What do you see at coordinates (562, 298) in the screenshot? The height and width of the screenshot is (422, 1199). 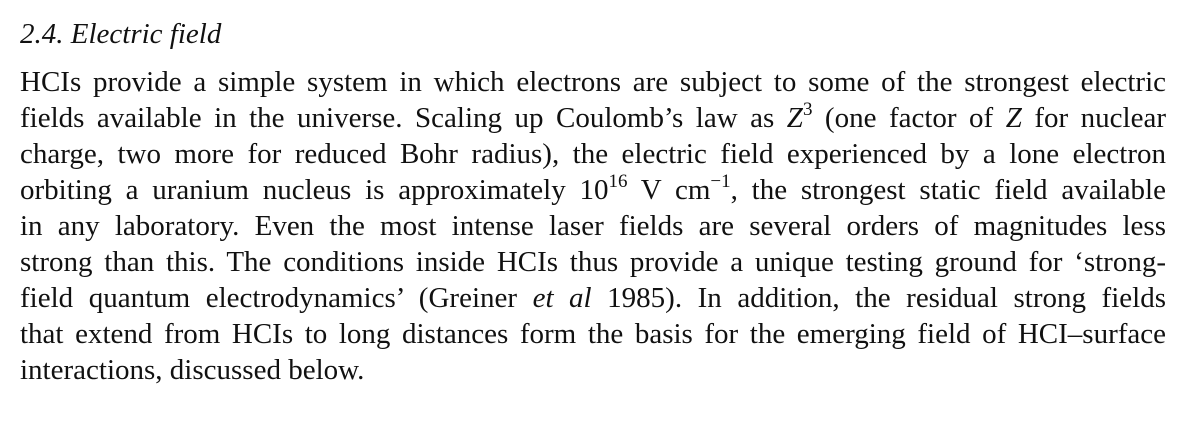 I see `citation-et-al: et al` at bounding box center [562, 298].